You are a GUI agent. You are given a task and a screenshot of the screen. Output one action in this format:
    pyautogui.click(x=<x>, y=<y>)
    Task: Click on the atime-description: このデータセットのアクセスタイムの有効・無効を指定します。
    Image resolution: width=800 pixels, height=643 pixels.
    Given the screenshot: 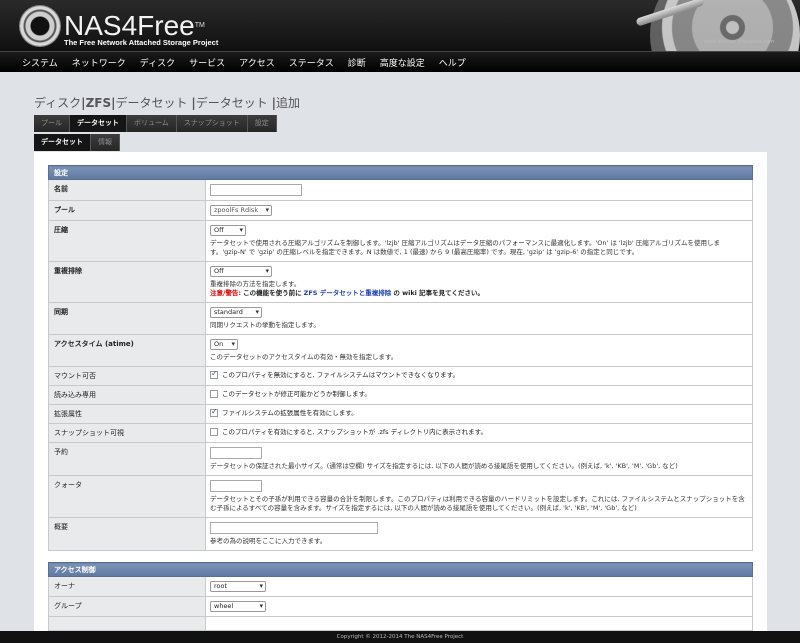 What is the action you would take?
    pyautogui.click(x=304, y=357)
    